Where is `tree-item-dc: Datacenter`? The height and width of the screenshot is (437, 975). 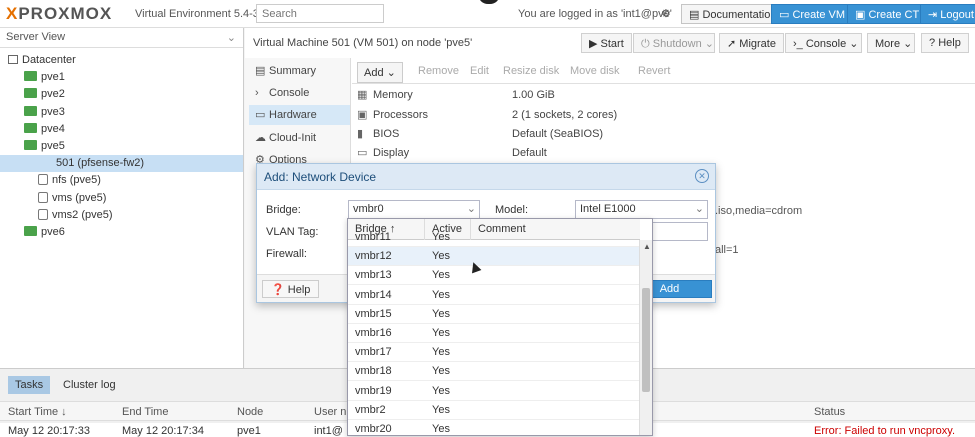 tree-item-dc: Datacenter is located at coordinates (42, 60).